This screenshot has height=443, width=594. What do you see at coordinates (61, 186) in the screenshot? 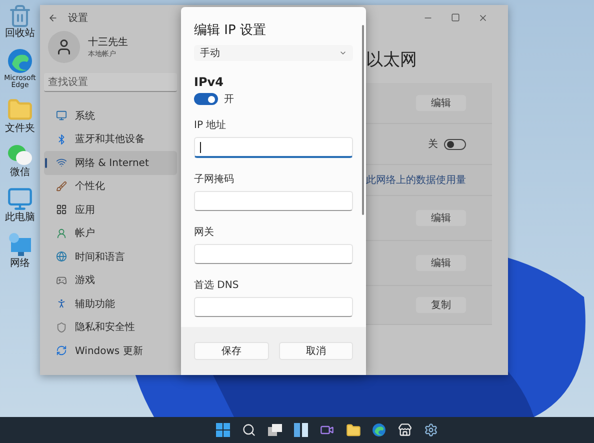
I see `brush-icon` at bounding box center [61, 186].